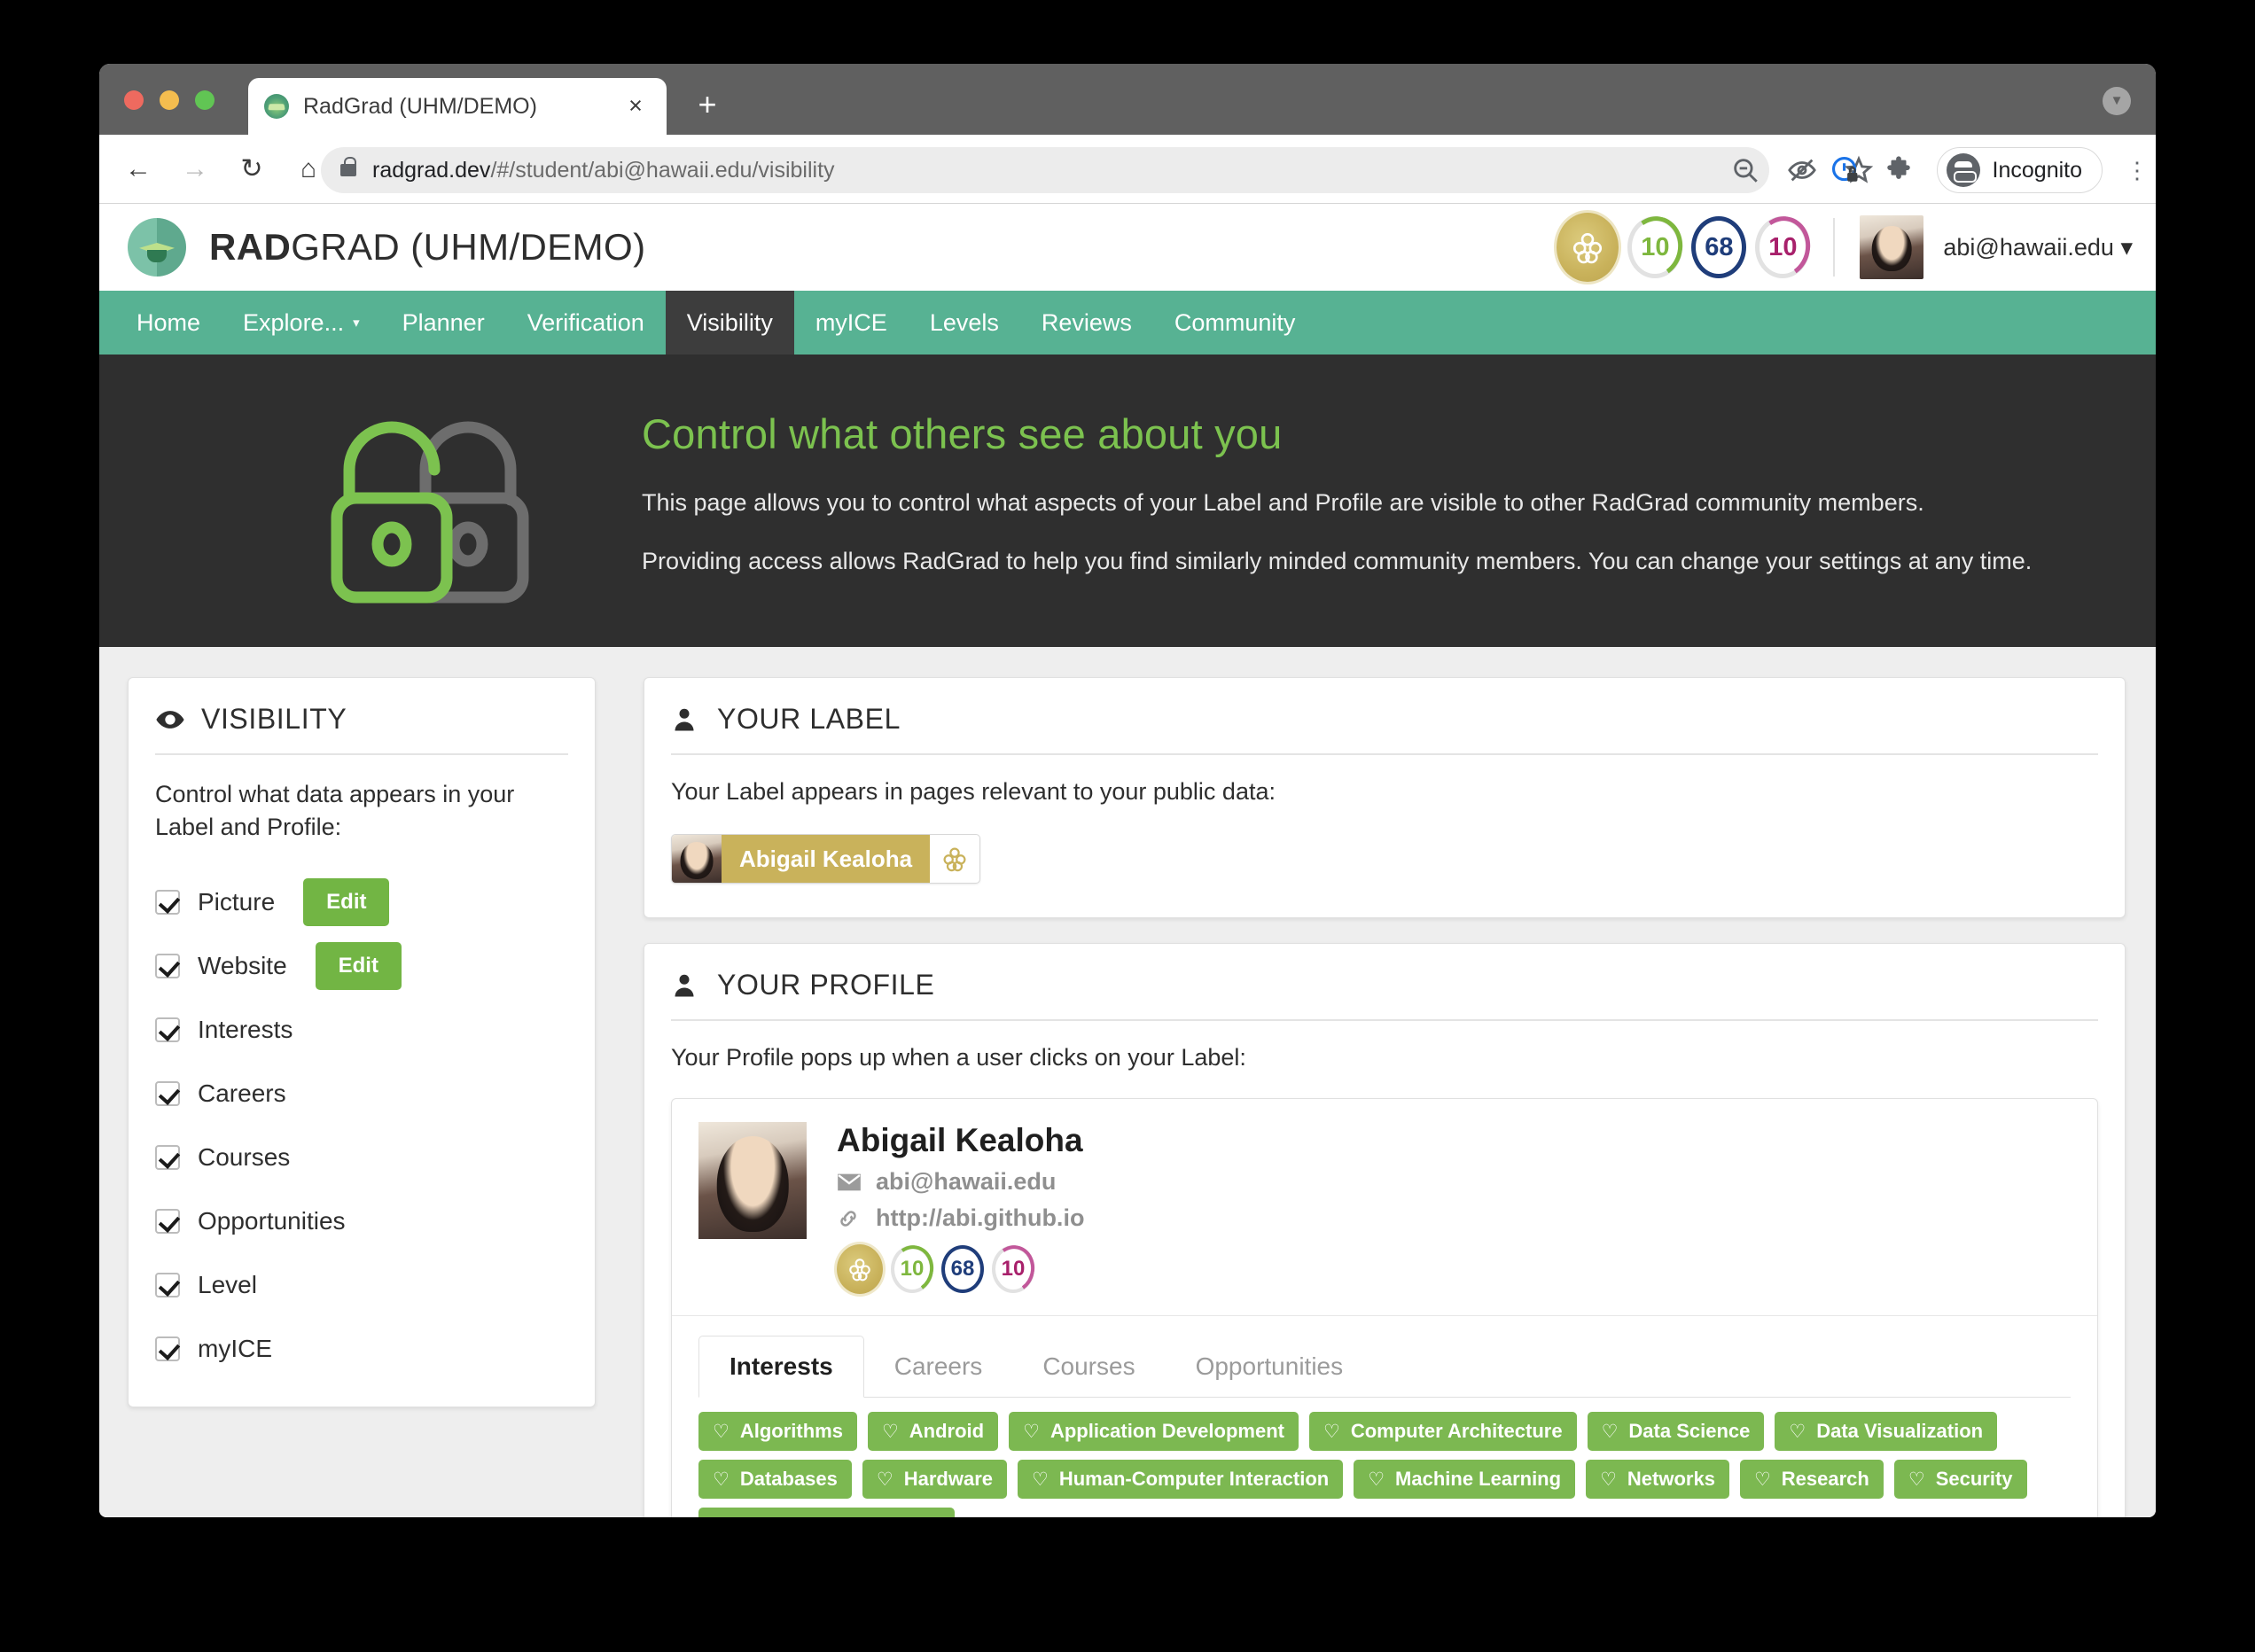  What do you see at coordinates (1676, 1431) in the screenshot?
I see `interest-tag: ♡ Data Science` at bounding box center [1676, 1431].